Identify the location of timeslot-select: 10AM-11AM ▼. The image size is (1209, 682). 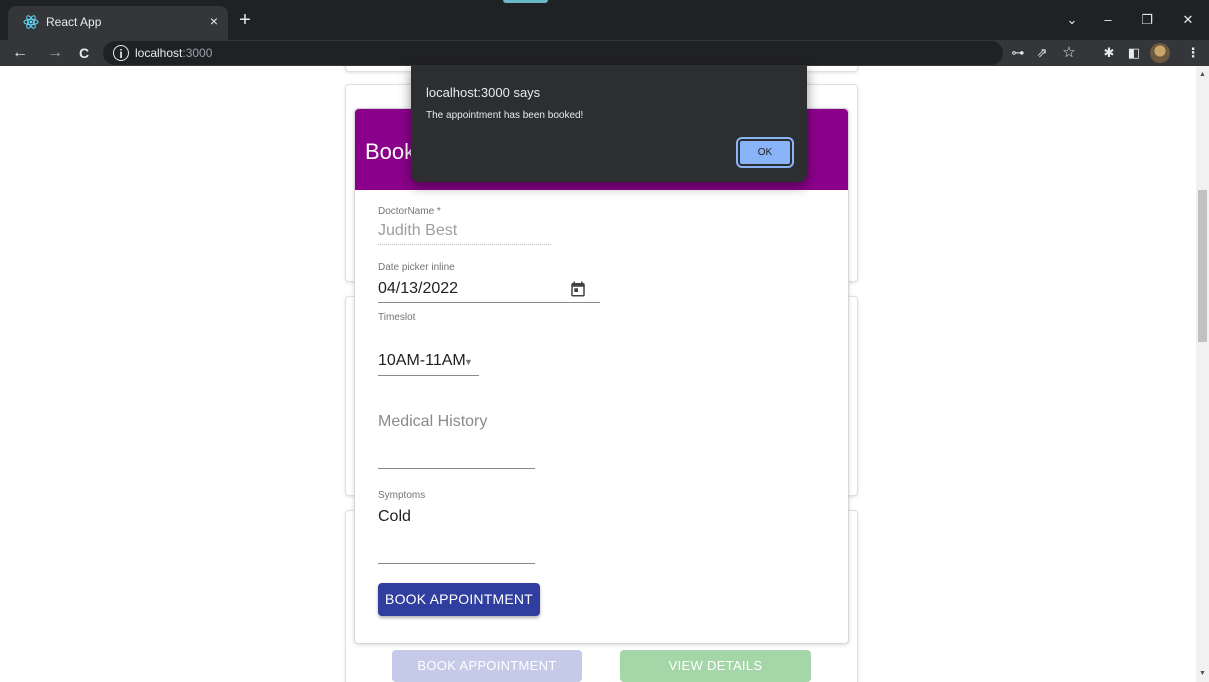
(428, 364).